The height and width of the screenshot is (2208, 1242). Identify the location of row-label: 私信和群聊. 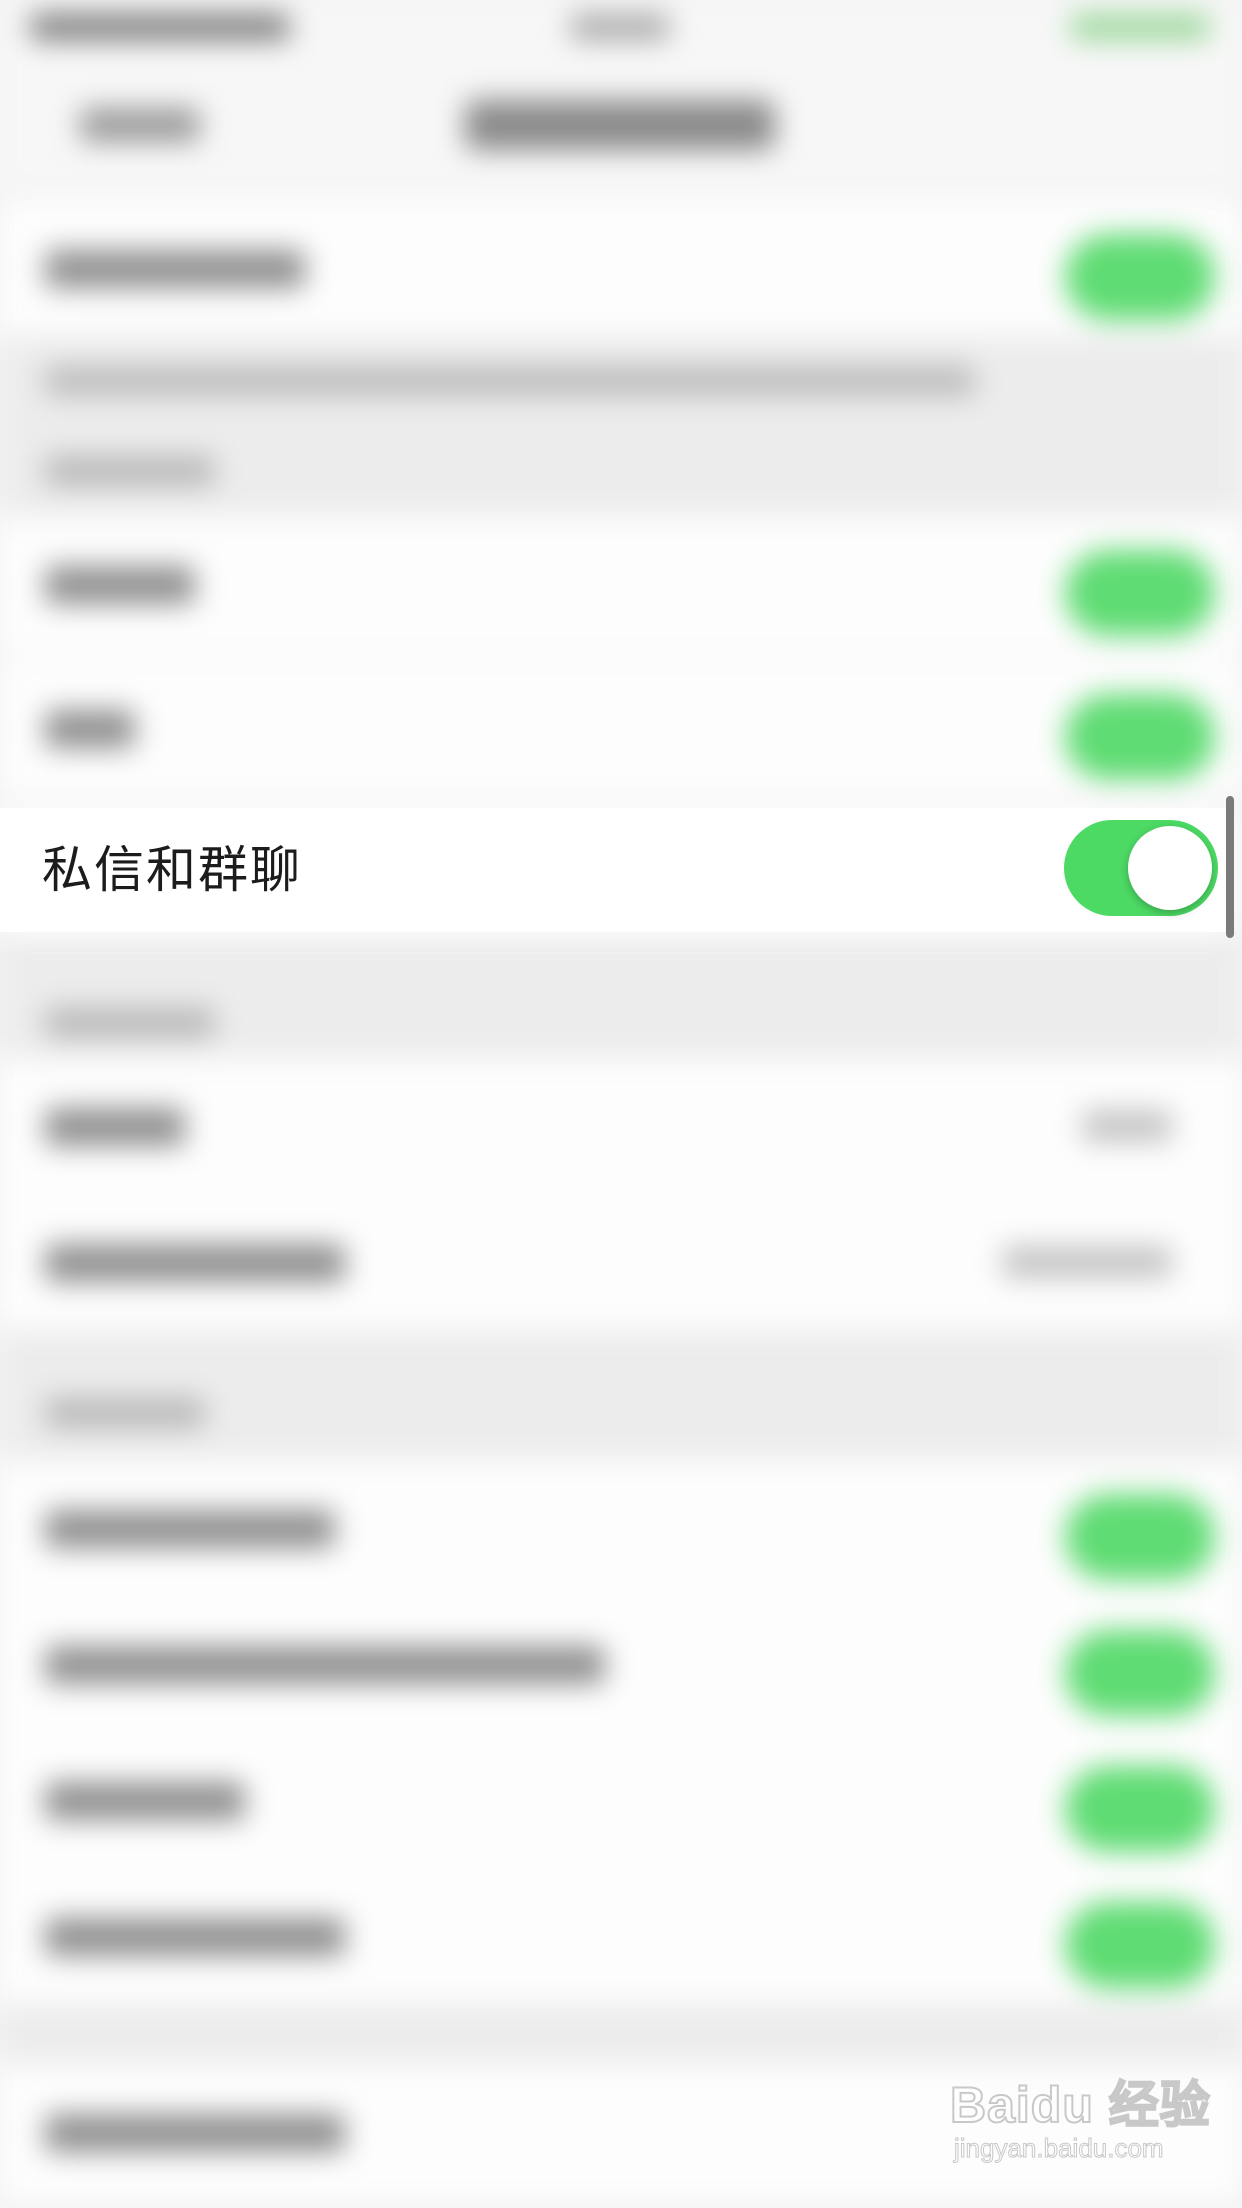
(172, 870).